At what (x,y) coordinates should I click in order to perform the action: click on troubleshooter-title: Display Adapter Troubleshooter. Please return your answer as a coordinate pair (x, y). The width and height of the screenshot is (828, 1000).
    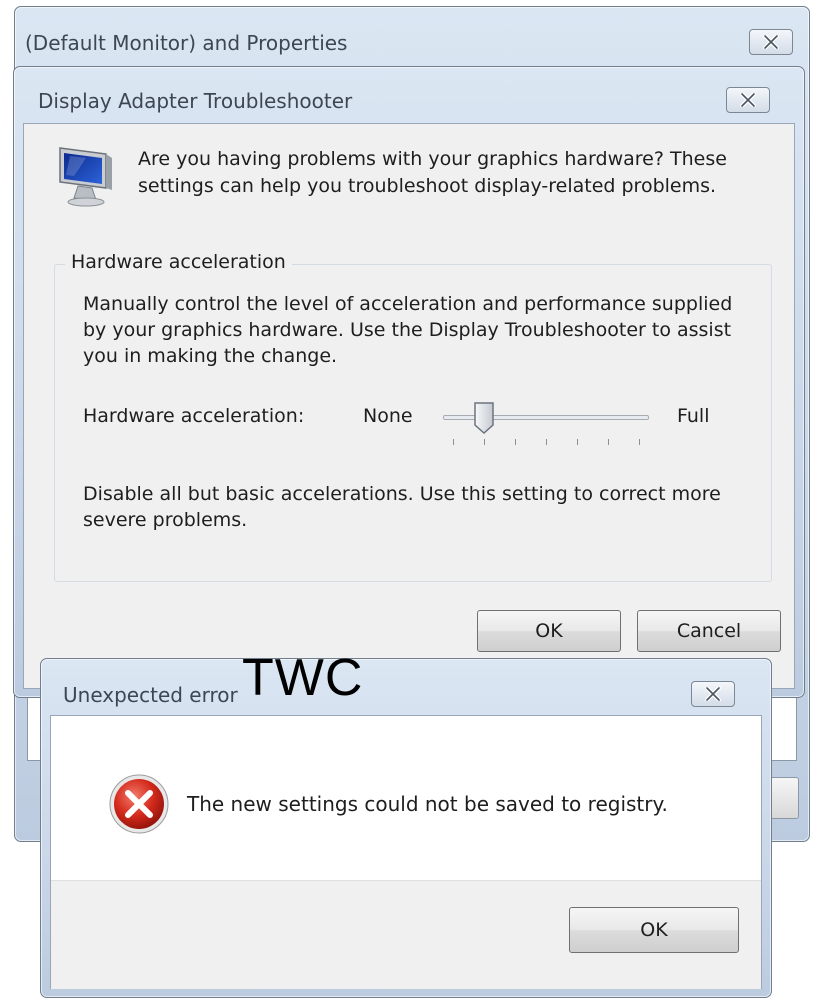
    Looking at the image, I should click on (195, 101).